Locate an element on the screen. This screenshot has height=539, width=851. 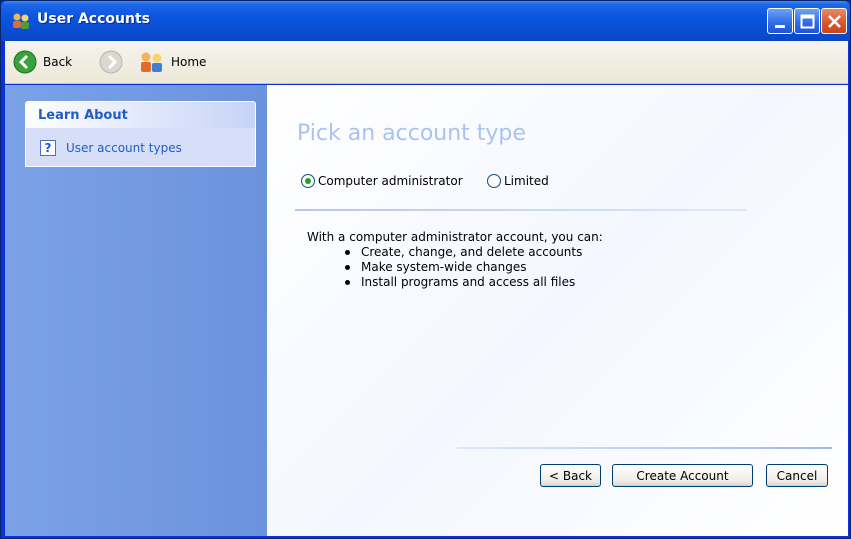
back-arrow-icon is located at coordinates (25, 62).